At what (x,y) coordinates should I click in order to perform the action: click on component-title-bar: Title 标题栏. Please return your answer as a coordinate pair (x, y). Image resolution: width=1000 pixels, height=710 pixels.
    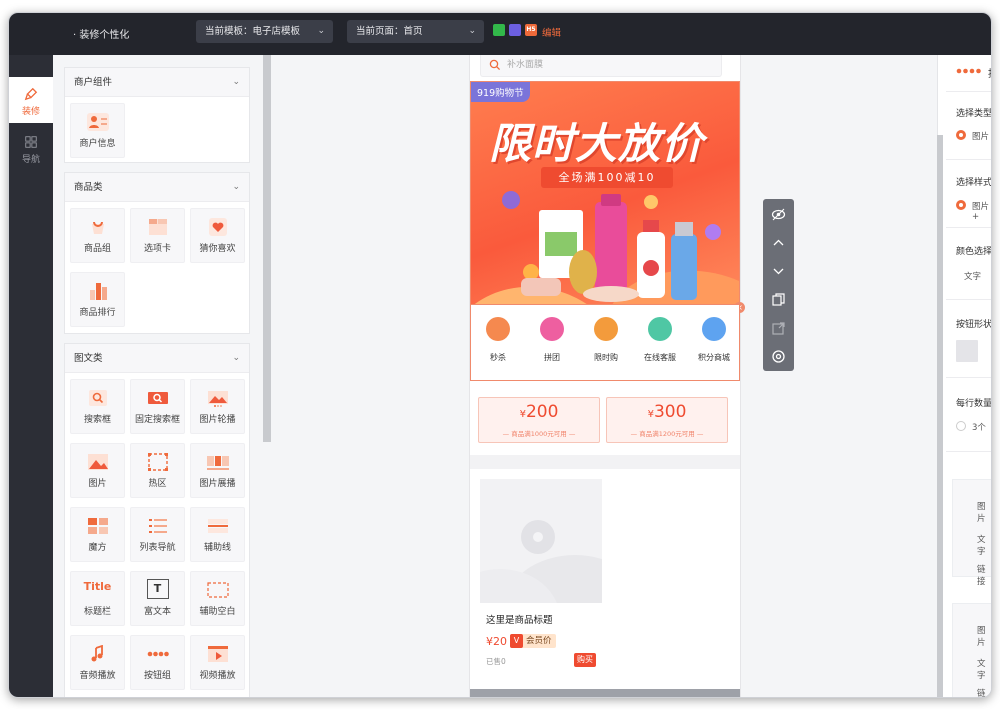
    Looking at the image, I should click on (97, 598).